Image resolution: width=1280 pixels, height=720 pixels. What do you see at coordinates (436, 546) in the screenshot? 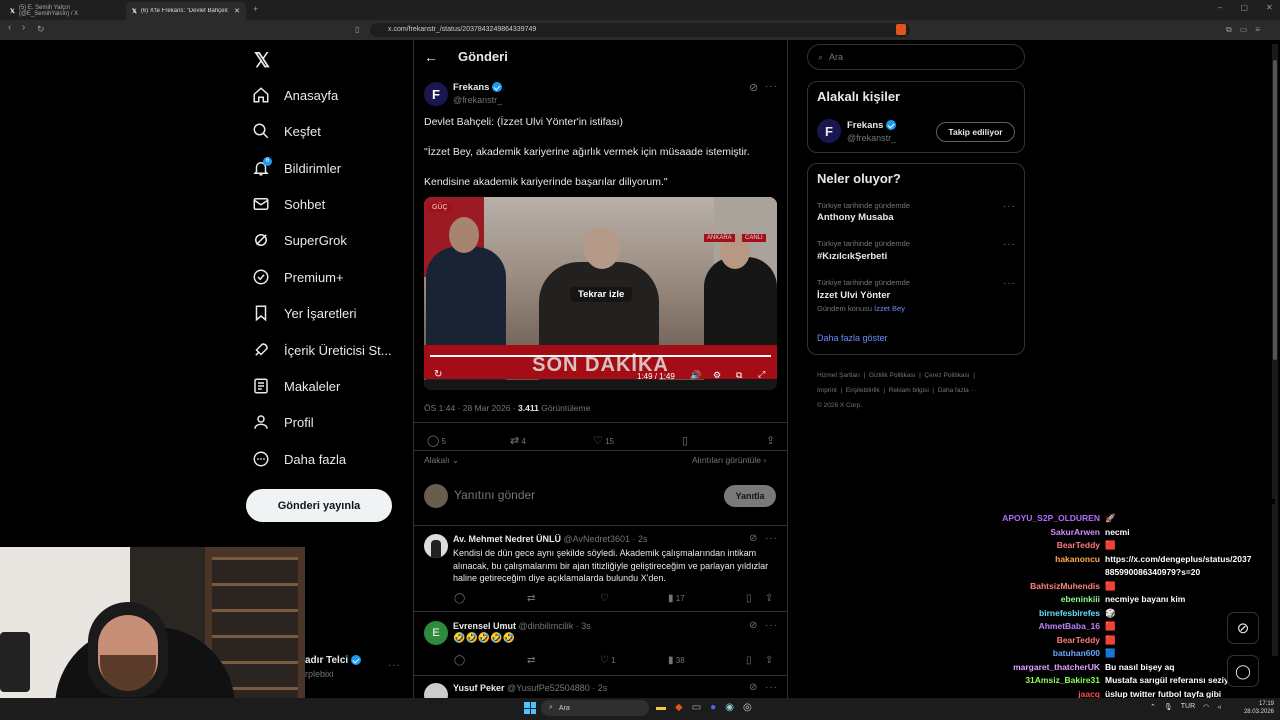
I see `reply-avatar` at bounding box center [436, 546].